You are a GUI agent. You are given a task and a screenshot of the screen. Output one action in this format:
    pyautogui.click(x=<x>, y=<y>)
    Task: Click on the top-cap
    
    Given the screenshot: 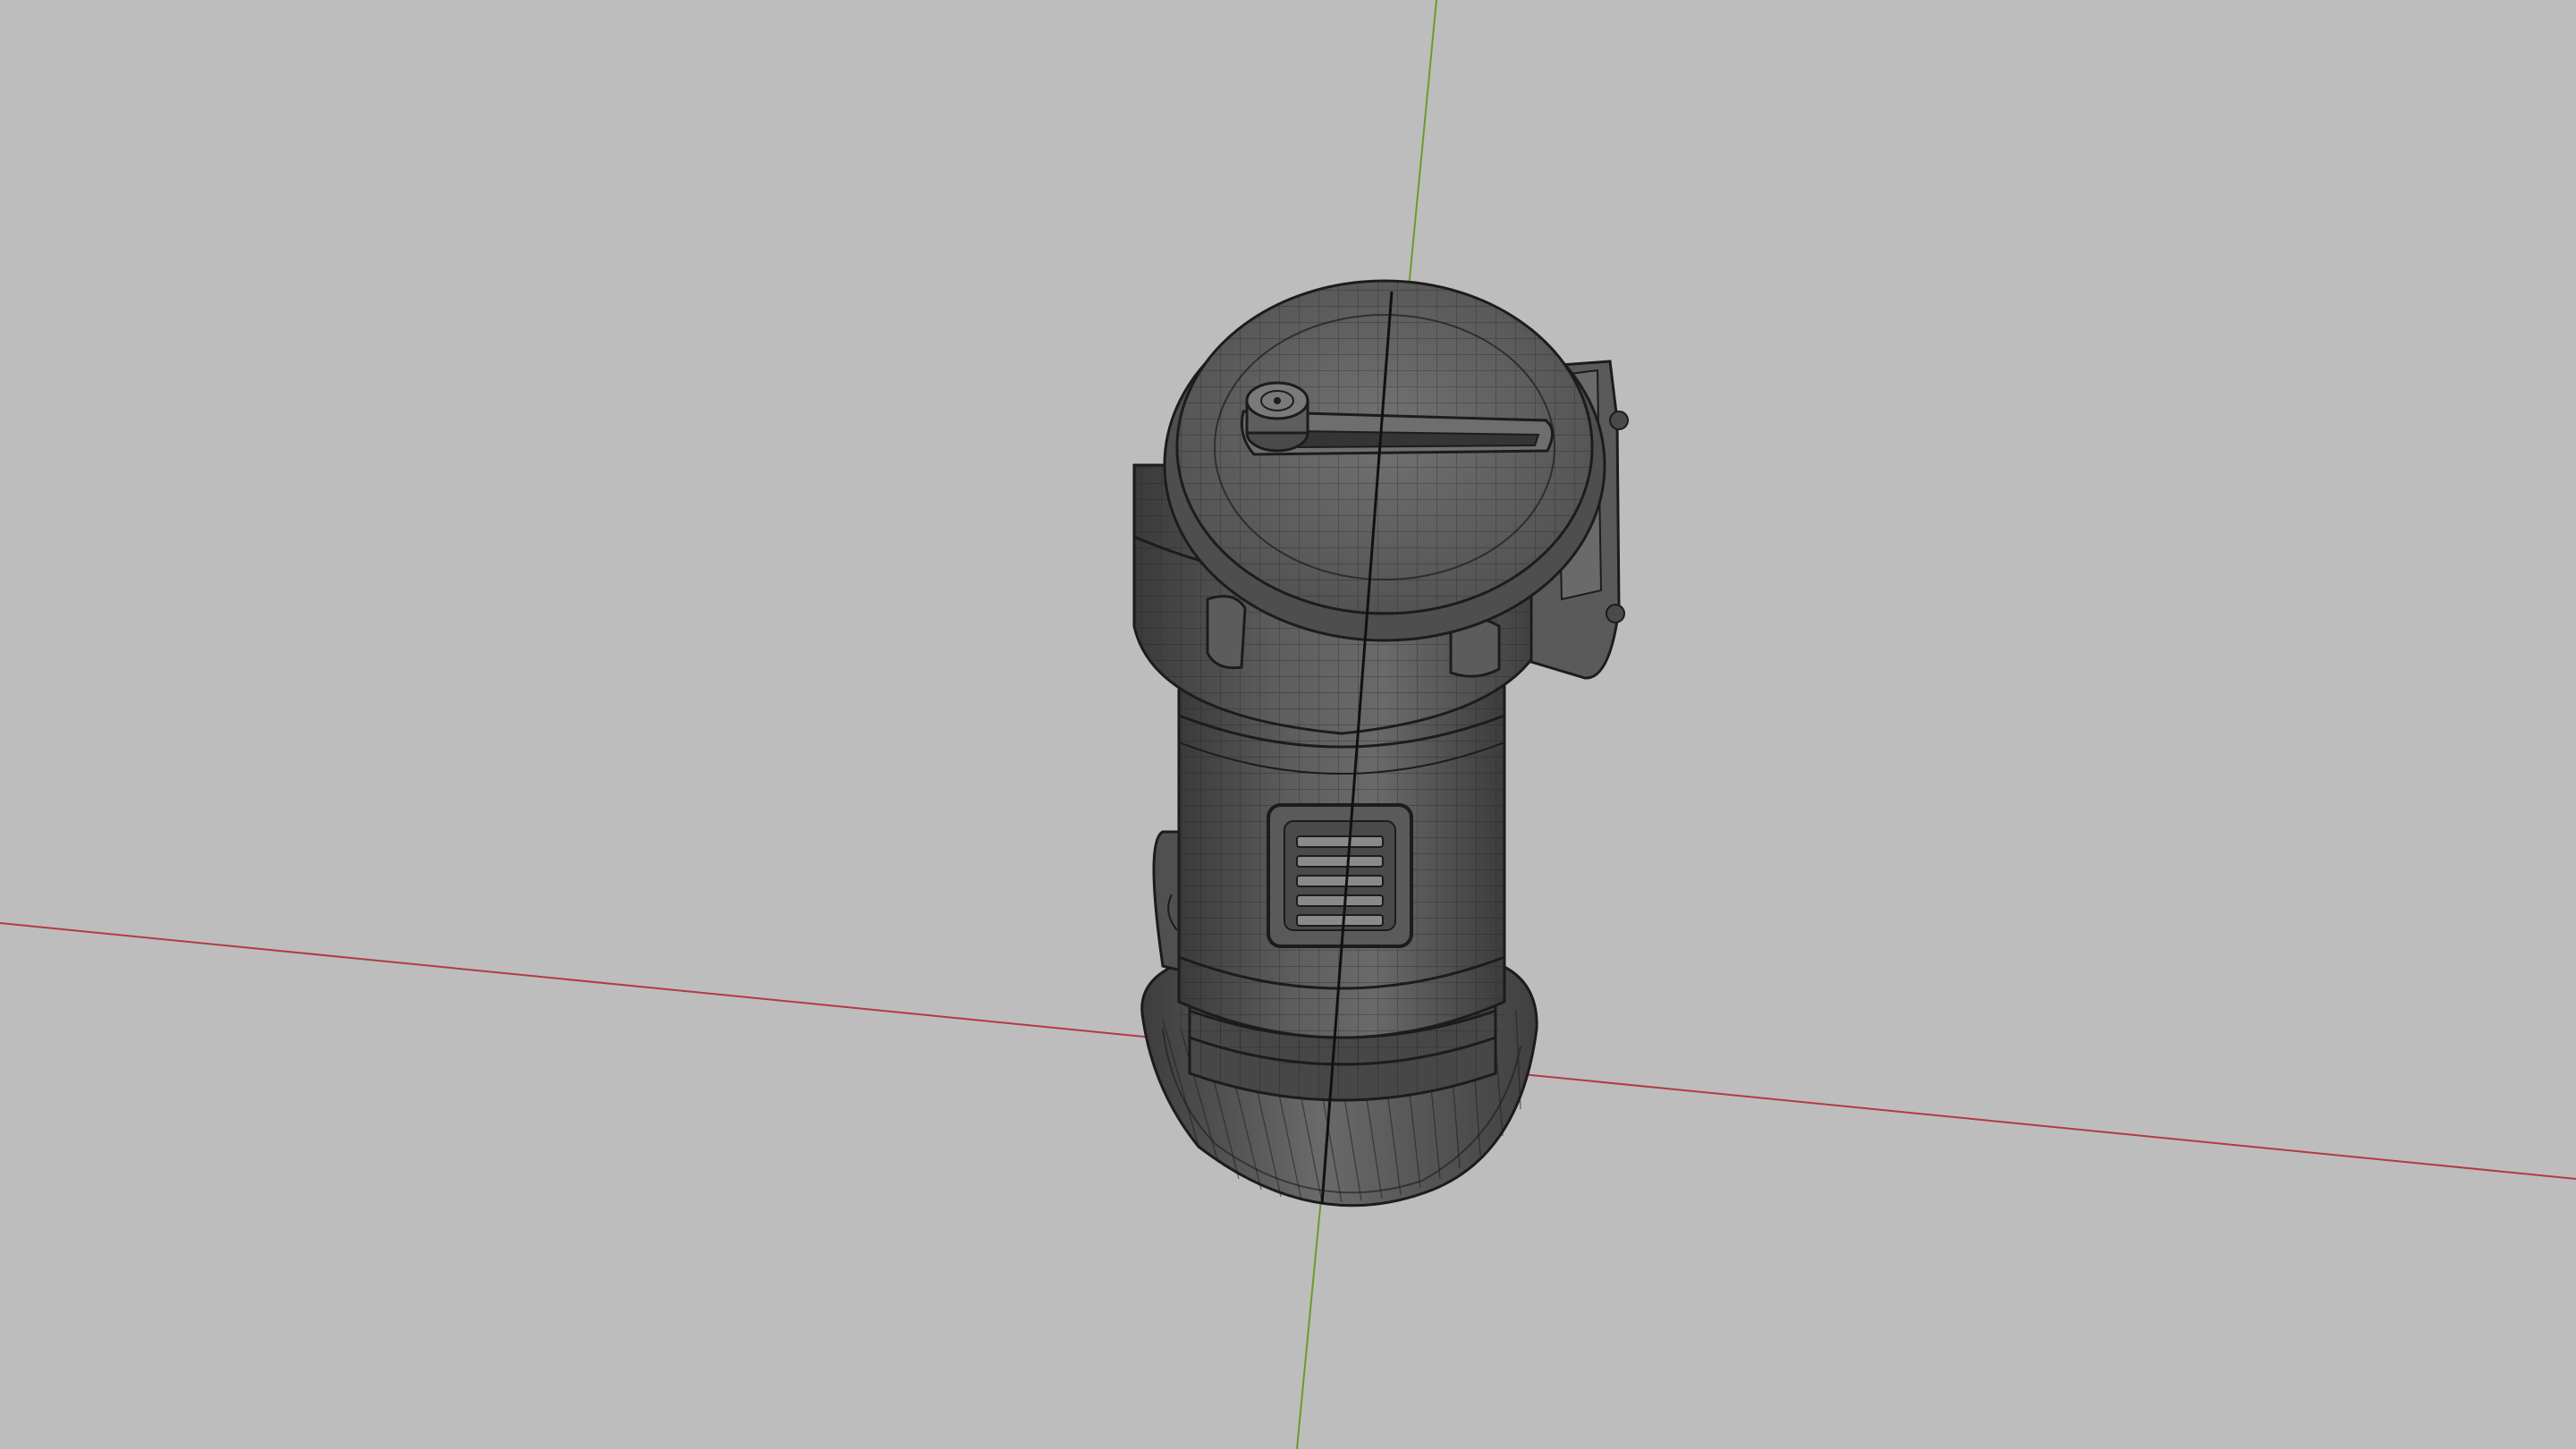 What is the action you would take?
    pyautogui.click(x=1384, y=460)
    